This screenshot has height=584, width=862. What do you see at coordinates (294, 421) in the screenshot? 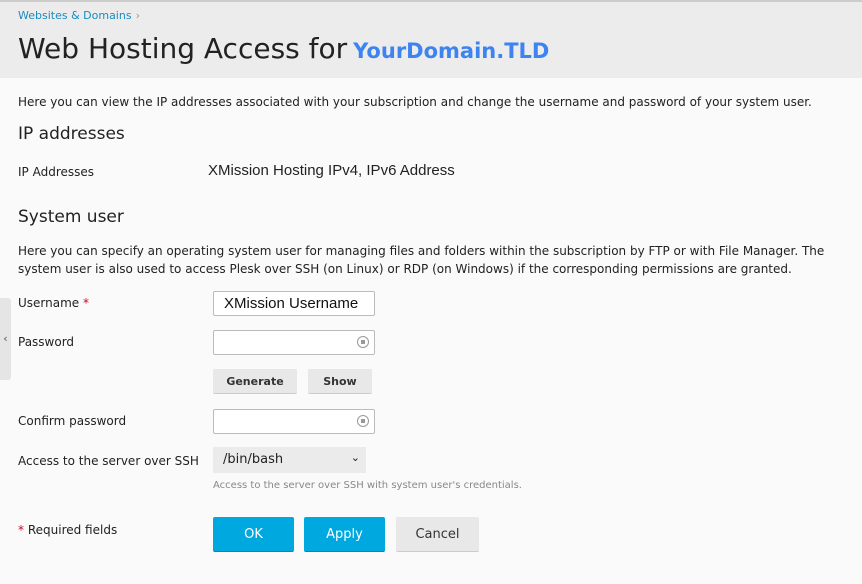
I see `confirm-password-input` at bounding box center [294, 421].